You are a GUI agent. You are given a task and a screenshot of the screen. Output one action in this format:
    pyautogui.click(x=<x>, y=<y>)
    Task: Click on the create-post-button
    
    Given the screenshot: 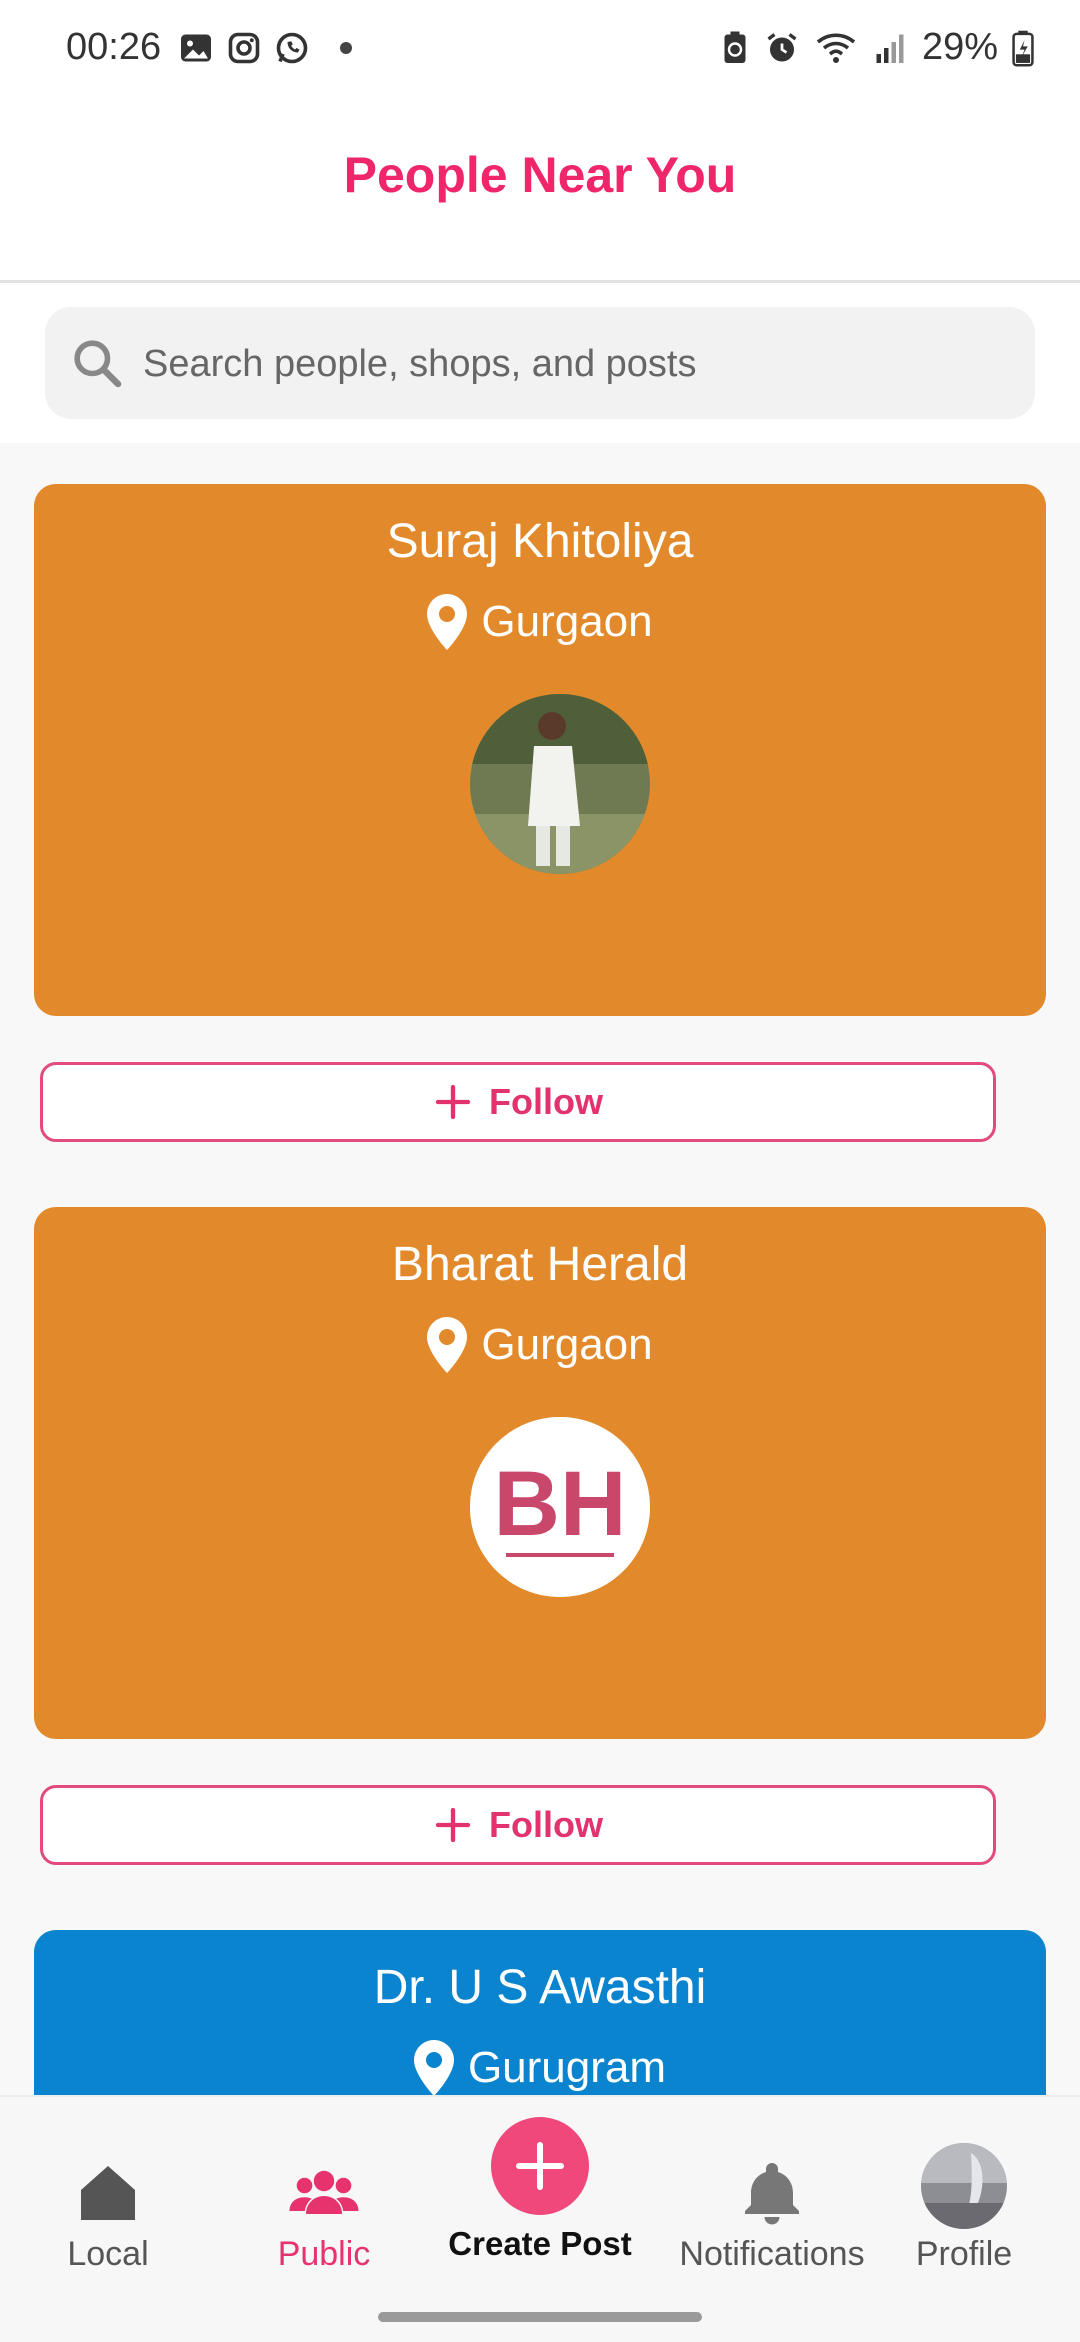 What is the action you would take?
    pyautogui.click(x=540, y=2166)
    